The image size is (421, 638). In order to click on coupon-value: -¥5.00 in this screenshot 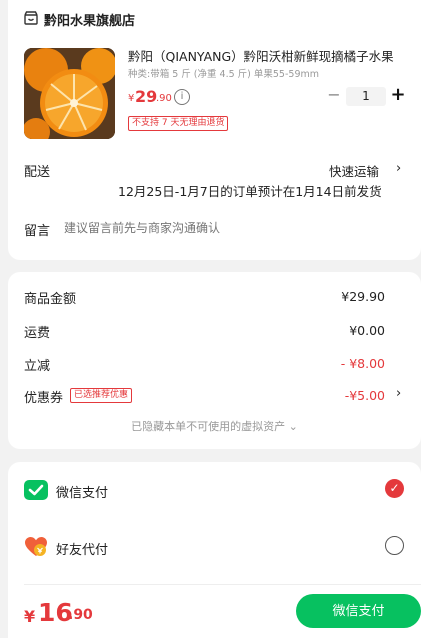, I will do `click(365, 395)`.